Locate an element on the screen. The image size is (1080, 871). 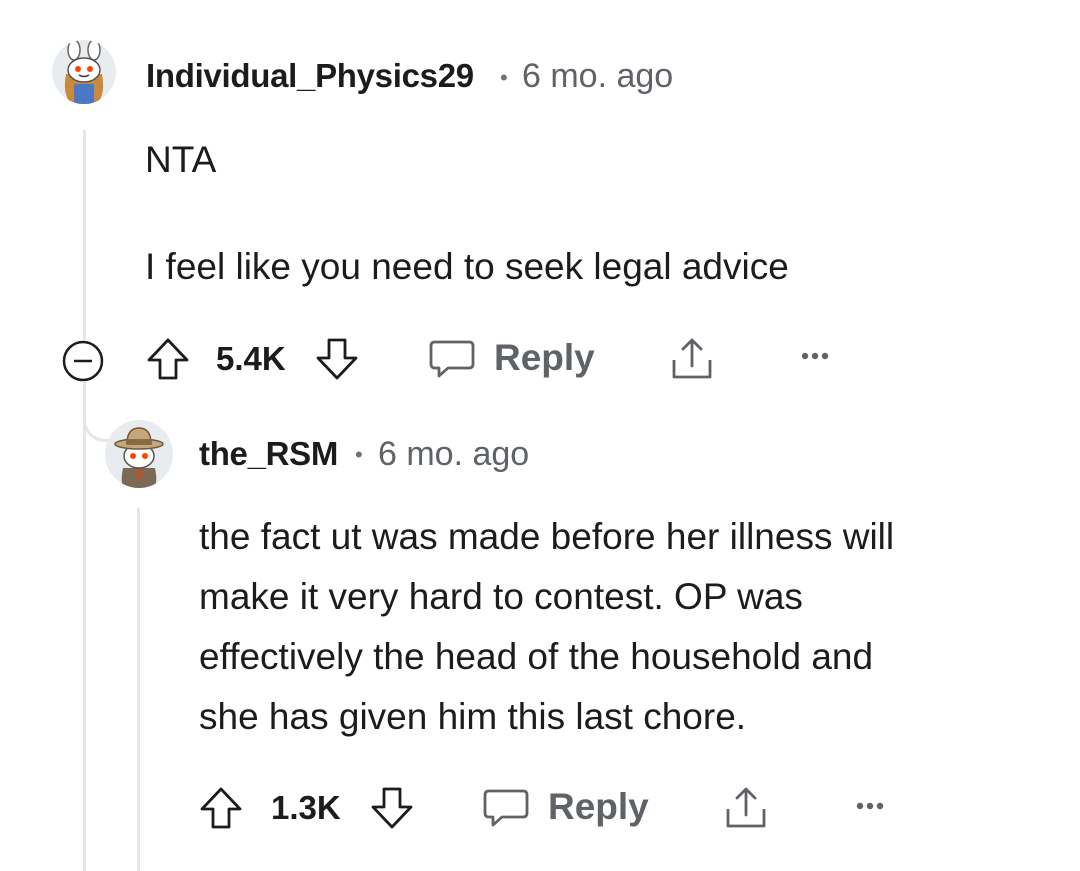
collapse-thread-button is located at coordinates (83, 361).